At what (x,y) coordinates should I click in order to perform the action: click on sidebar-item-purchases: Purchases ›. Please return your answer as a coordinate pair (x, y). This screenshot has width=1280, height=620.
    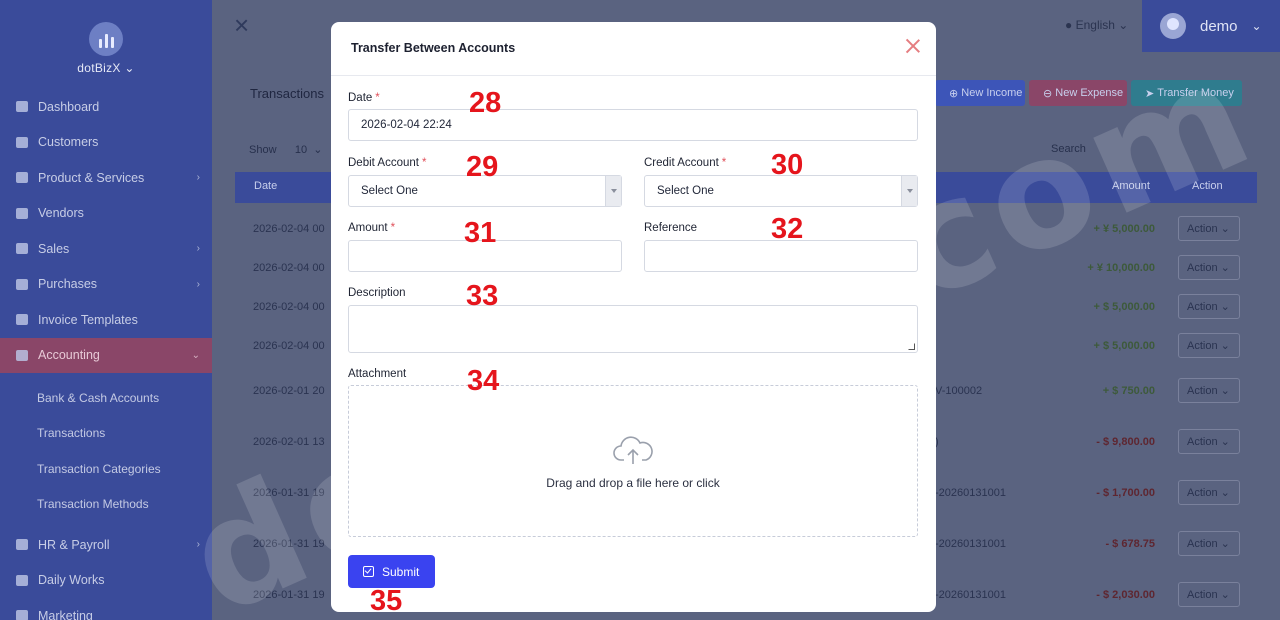
    Looking at the image, I should click on (106, 285).